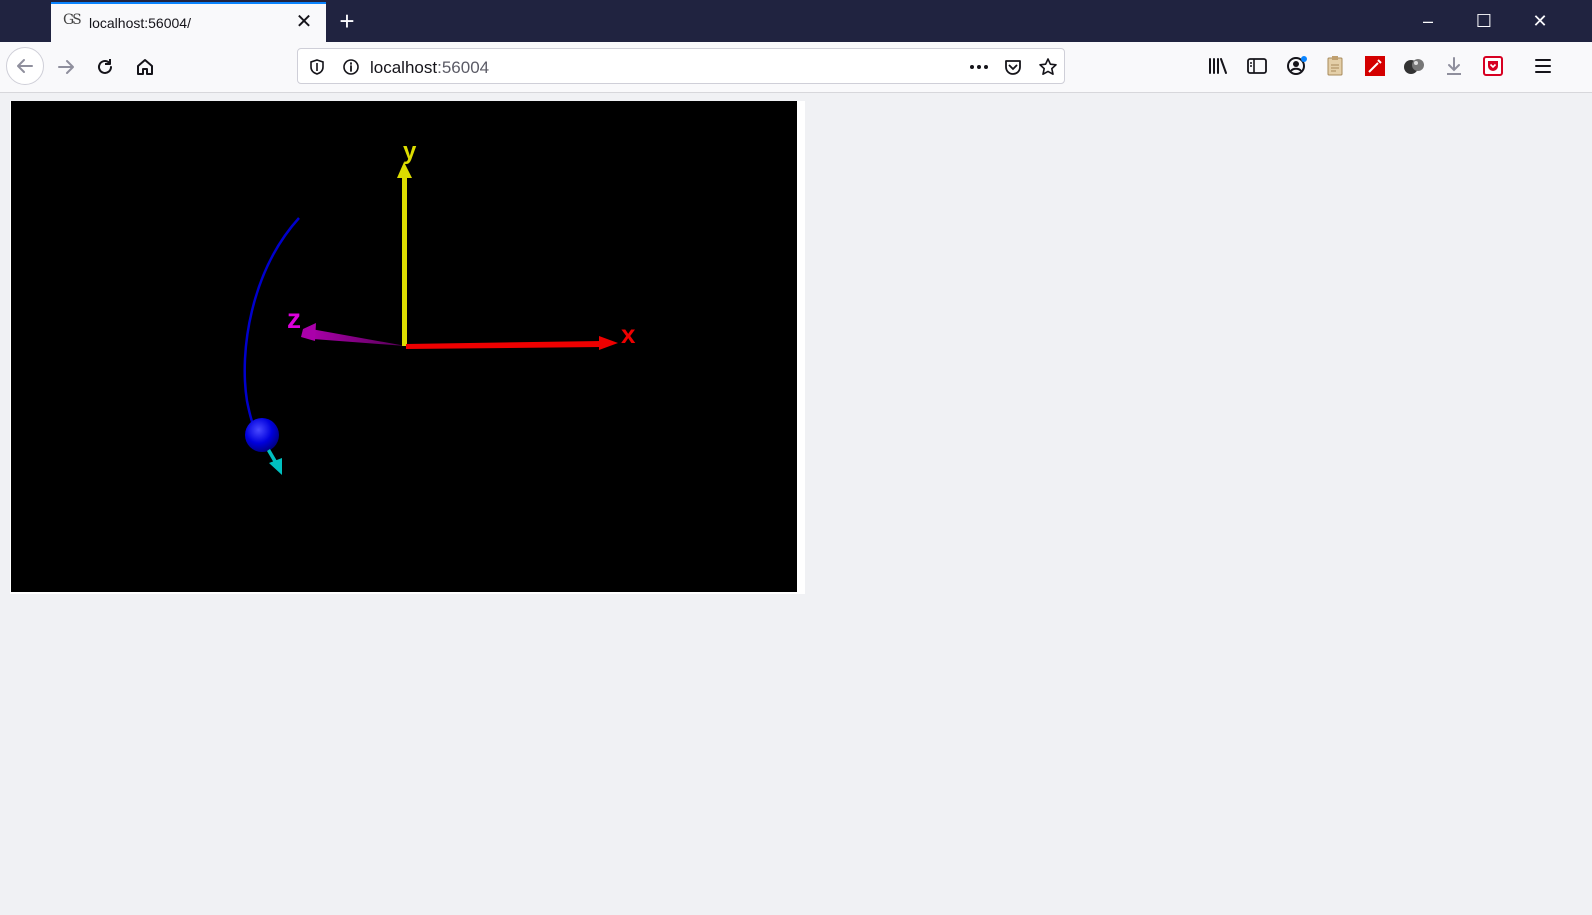 The height and width of the screenshot is (915, 1592). What do you see at coordinates (317, 67) in the screenshot?
I see `tracking-protection-shield-icon` at bounding box center [317, 67].